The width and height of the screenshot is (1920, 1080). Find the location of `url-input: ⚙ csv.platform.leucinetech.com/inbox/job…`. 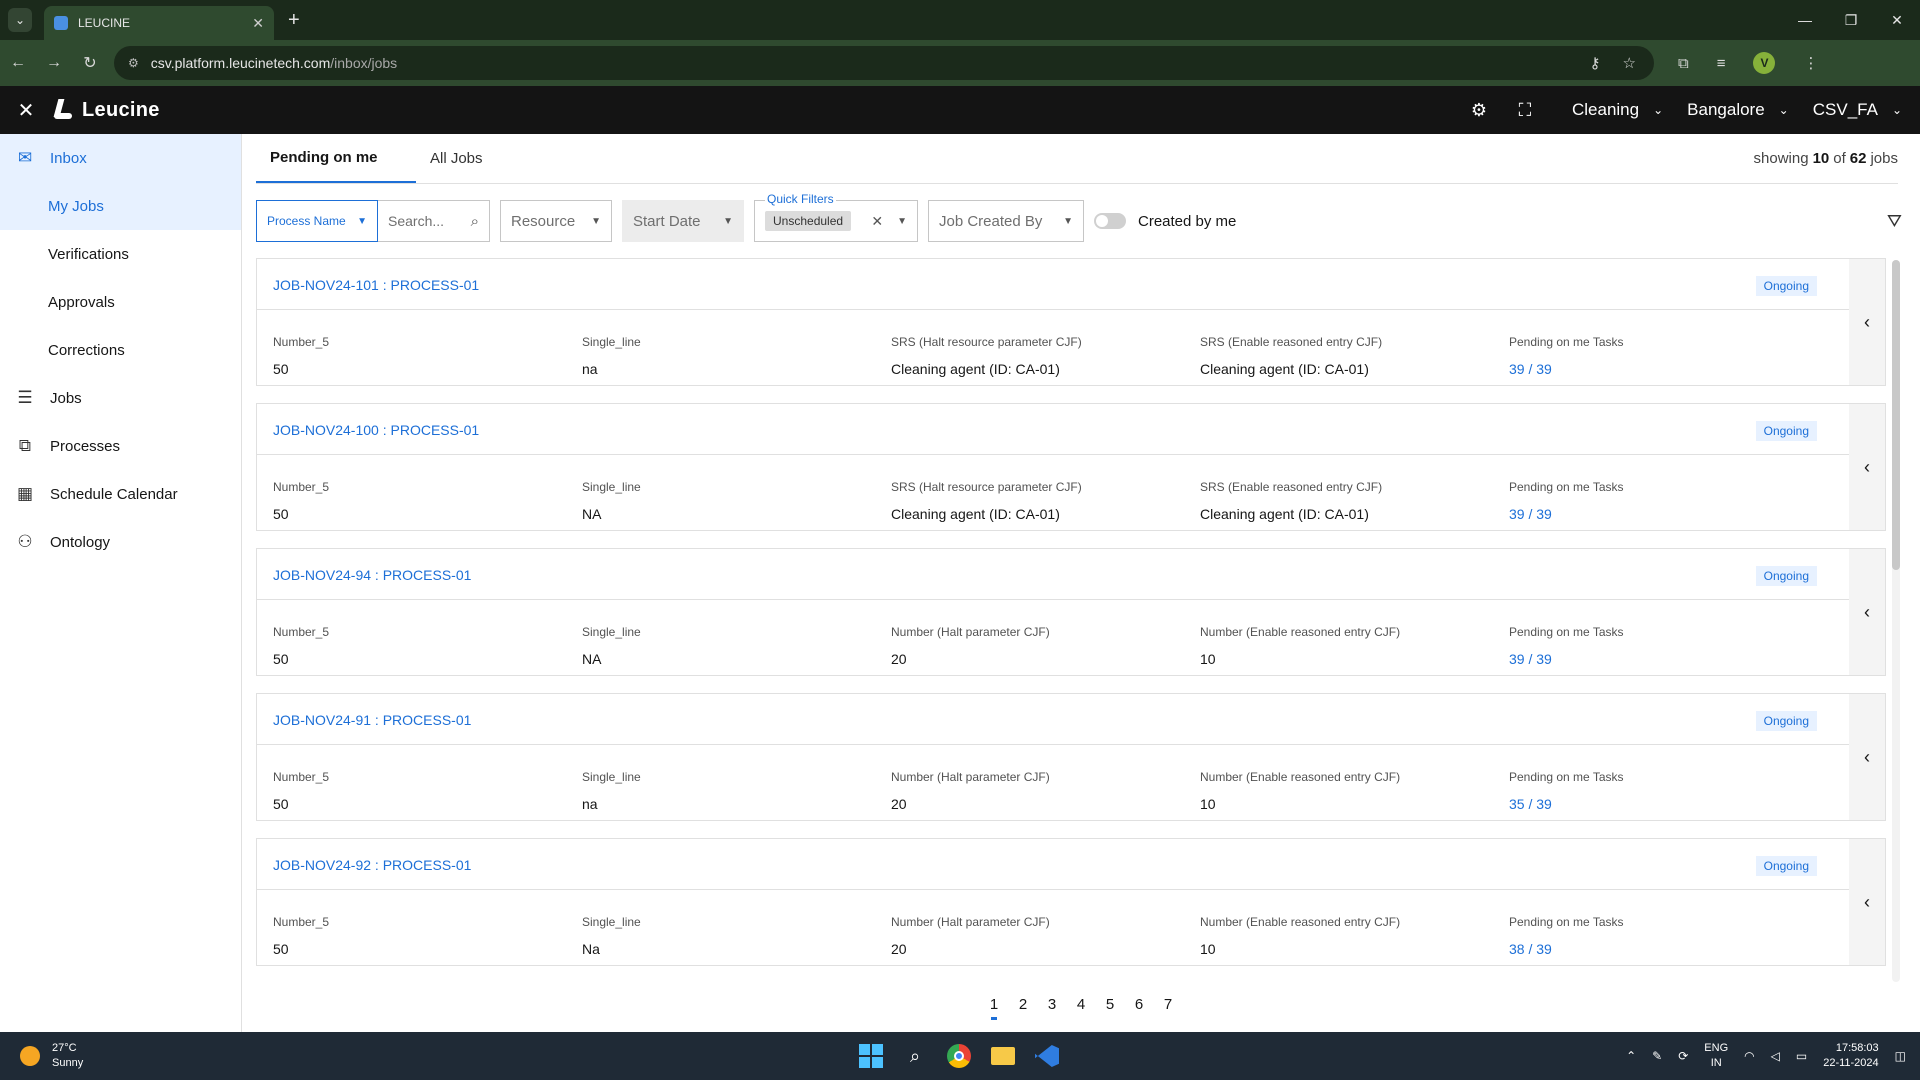

url-input: ⚙ csv.platform.leucinetech.com/inbox/job… is located at coordinates (884, 63).